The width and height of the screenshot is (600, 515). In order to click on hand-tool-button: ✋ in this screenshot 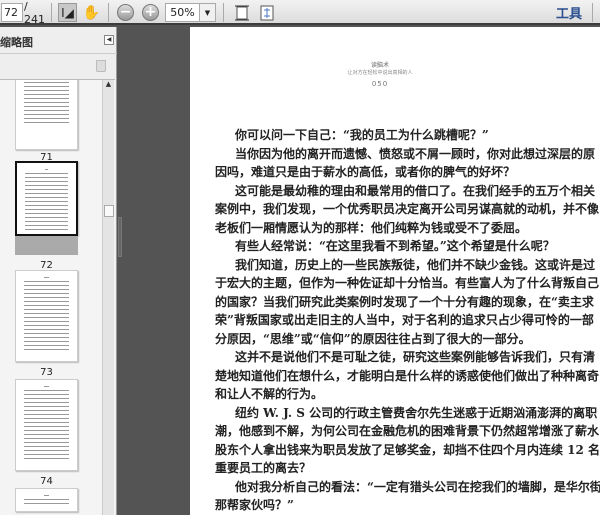, I will do `click(91, 12)`.